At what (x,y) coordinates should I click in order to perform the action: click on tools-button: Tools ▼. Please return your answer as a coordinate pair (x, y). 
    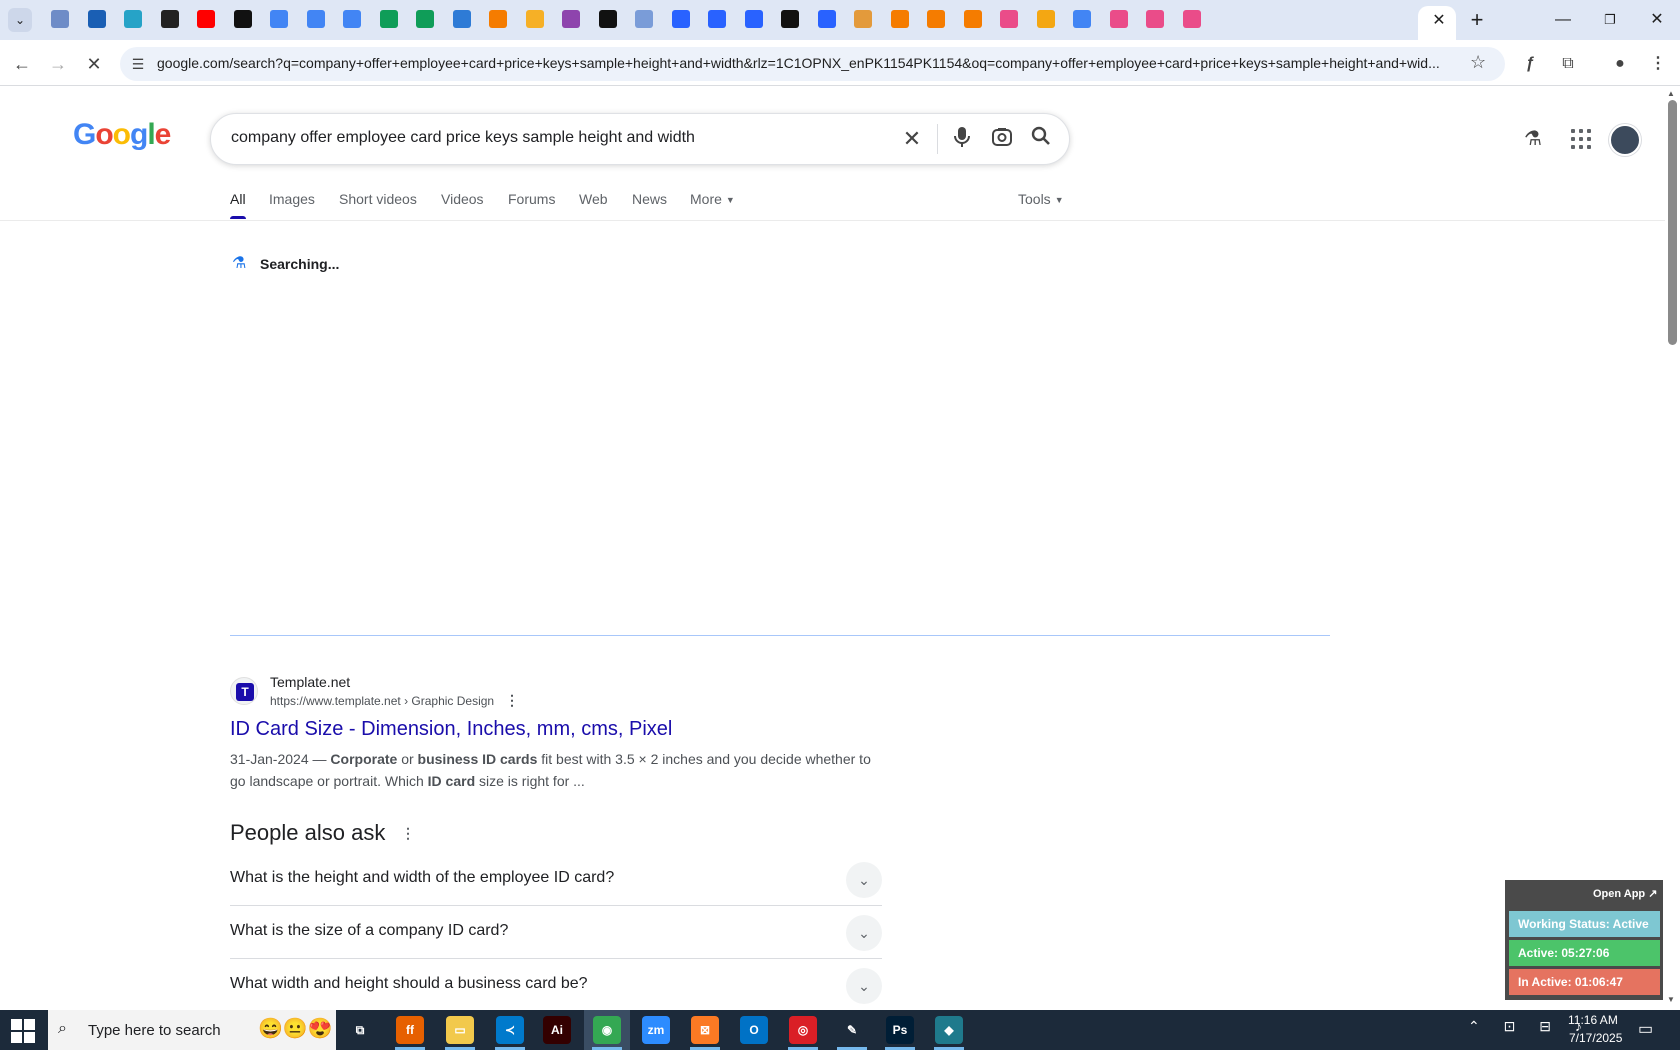
    Looking at the image, I should click on (1041, 199).